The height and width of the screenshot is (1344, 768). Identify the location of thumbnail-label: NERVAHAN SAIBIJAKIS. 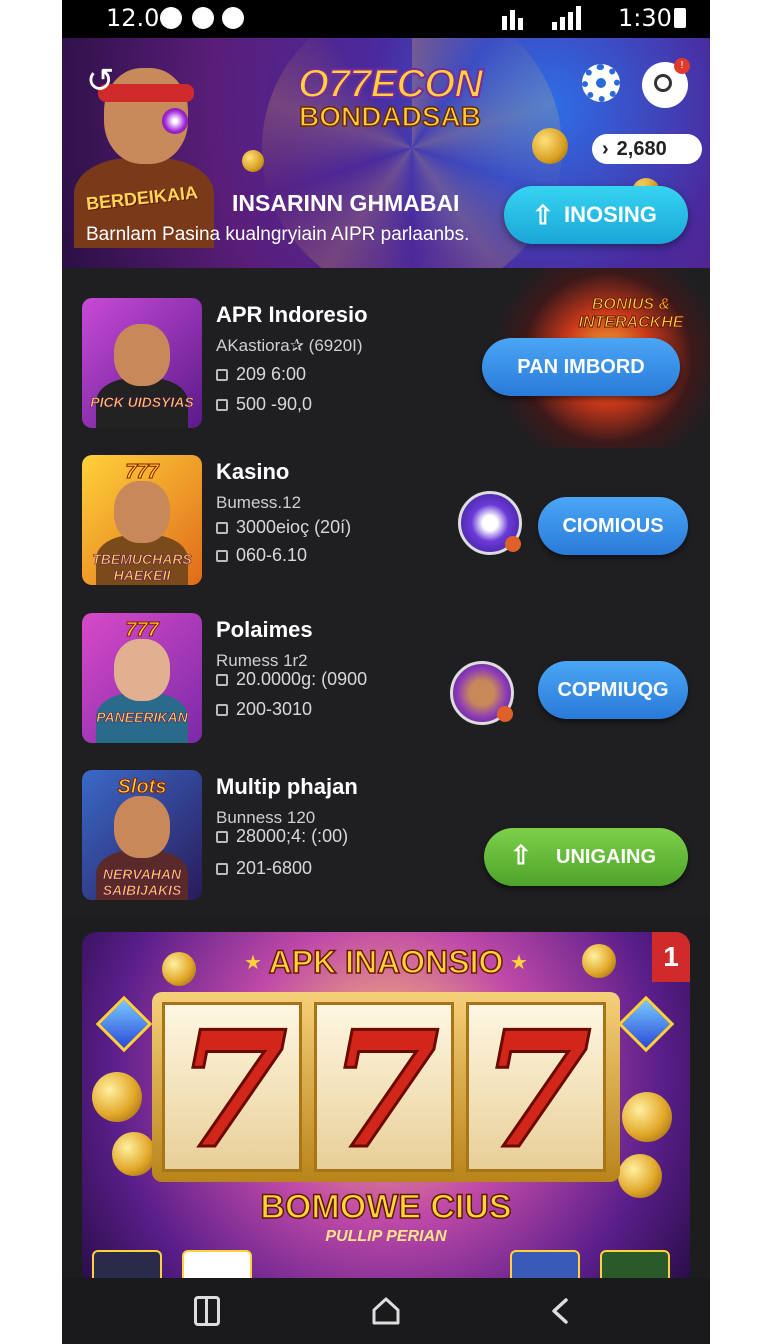
(142, 882).